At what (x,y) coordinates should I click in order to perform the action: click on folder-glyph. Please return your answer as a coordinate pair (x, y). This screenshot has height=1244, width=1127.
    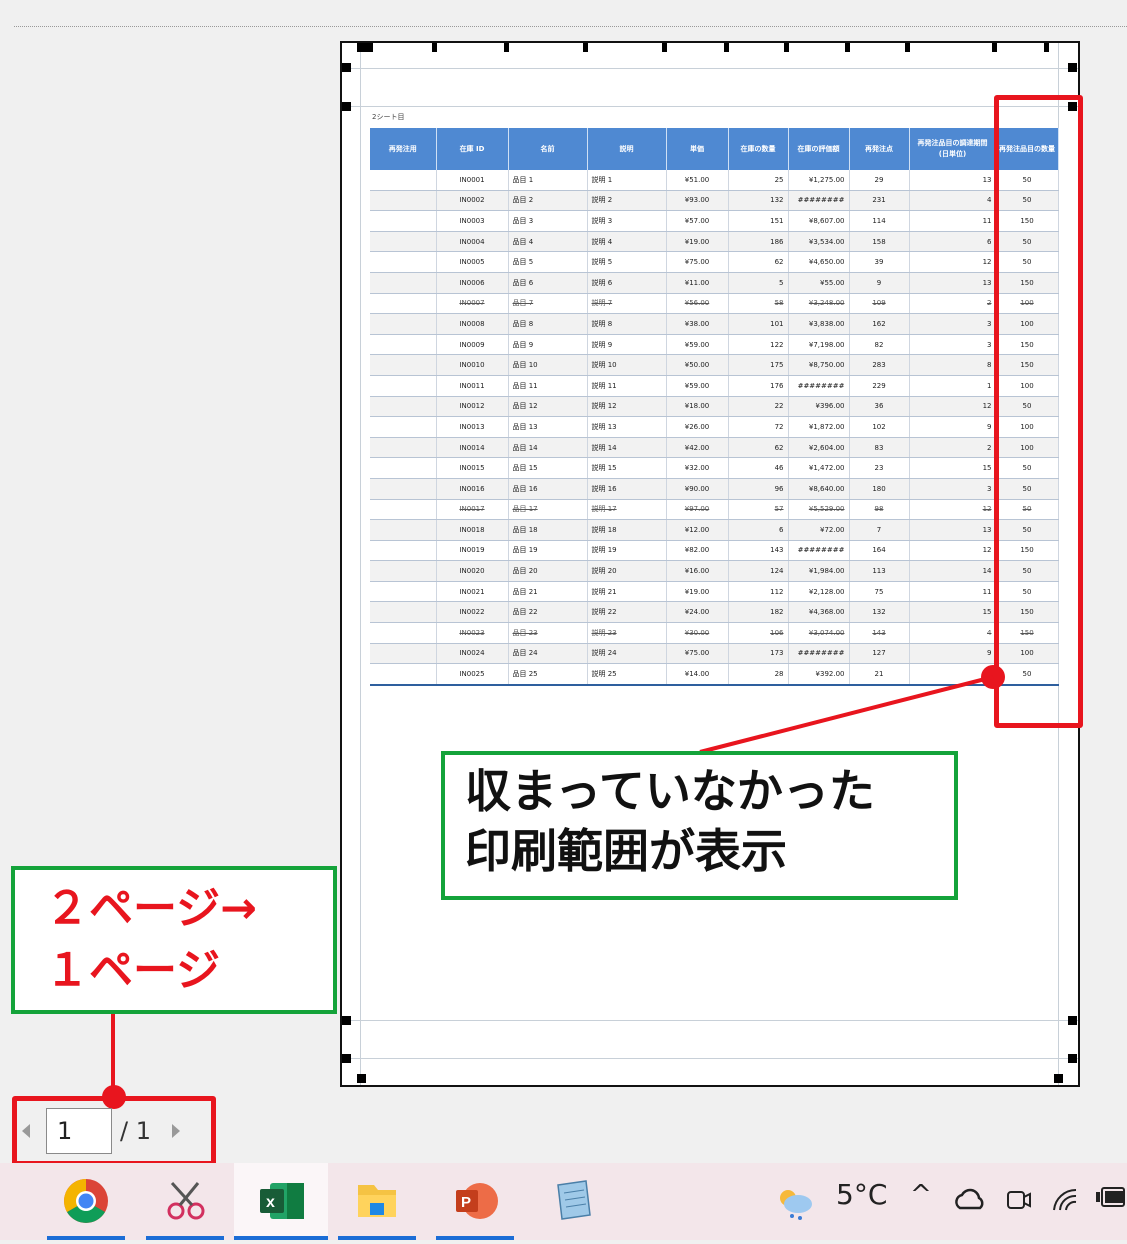
    Looking at the image, I should click on (377, 1201).